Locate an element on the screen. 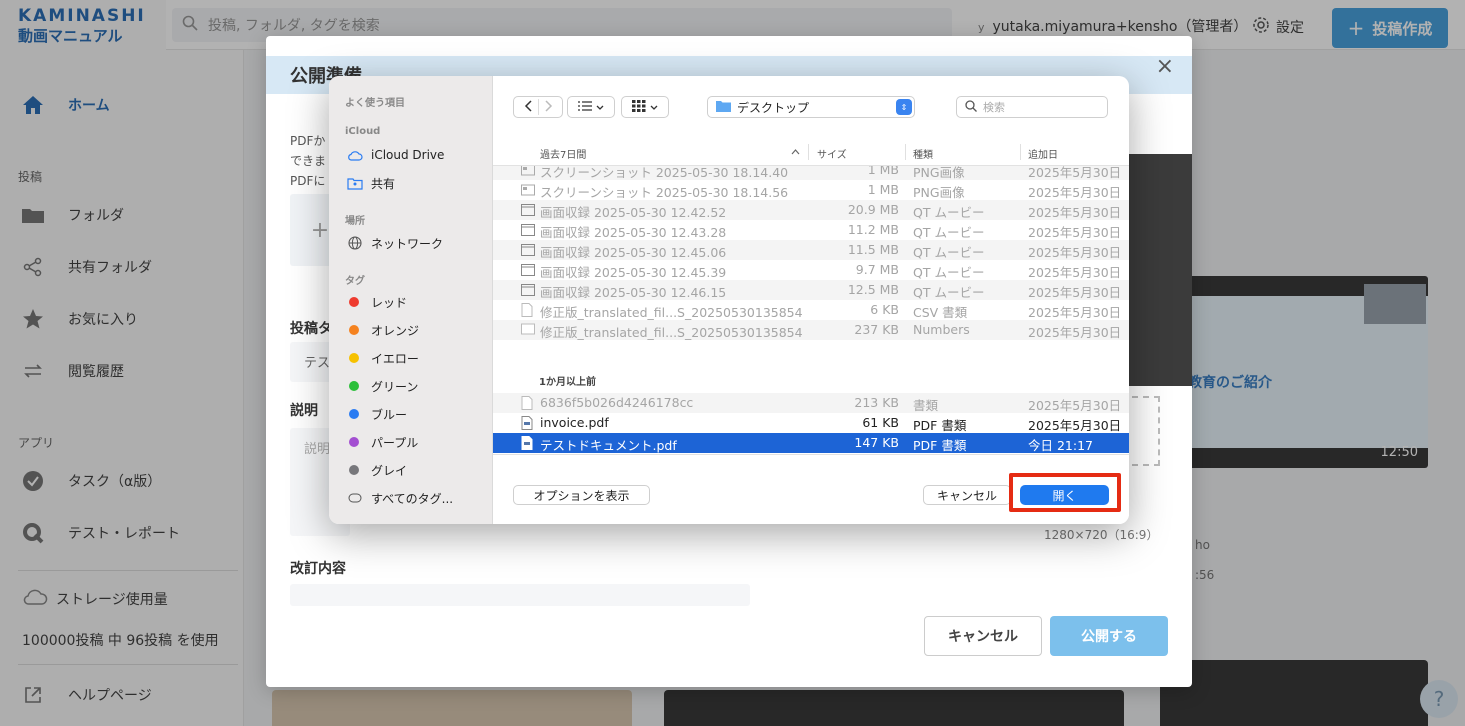  close-icon: × is located at coordinates (1165, 66).